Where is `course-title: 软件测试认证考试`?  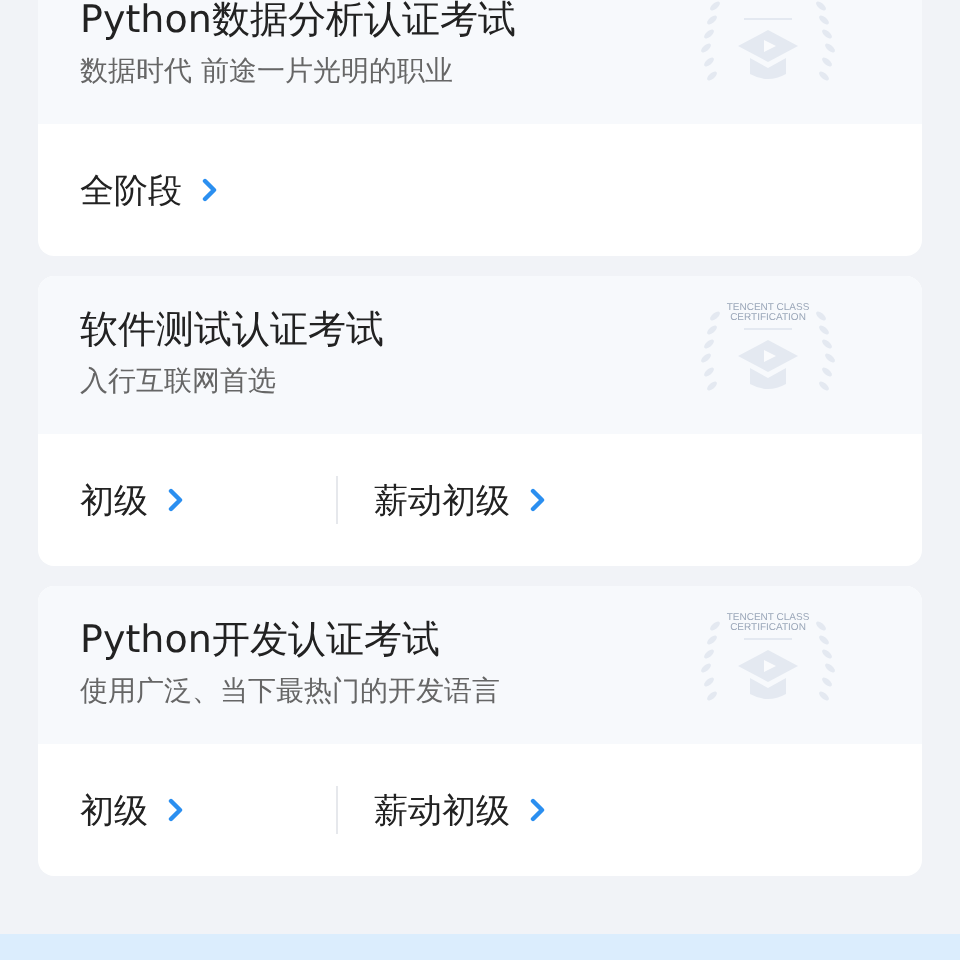 course-title: 软件测试认证考试 is located at coordinates (232, 331).